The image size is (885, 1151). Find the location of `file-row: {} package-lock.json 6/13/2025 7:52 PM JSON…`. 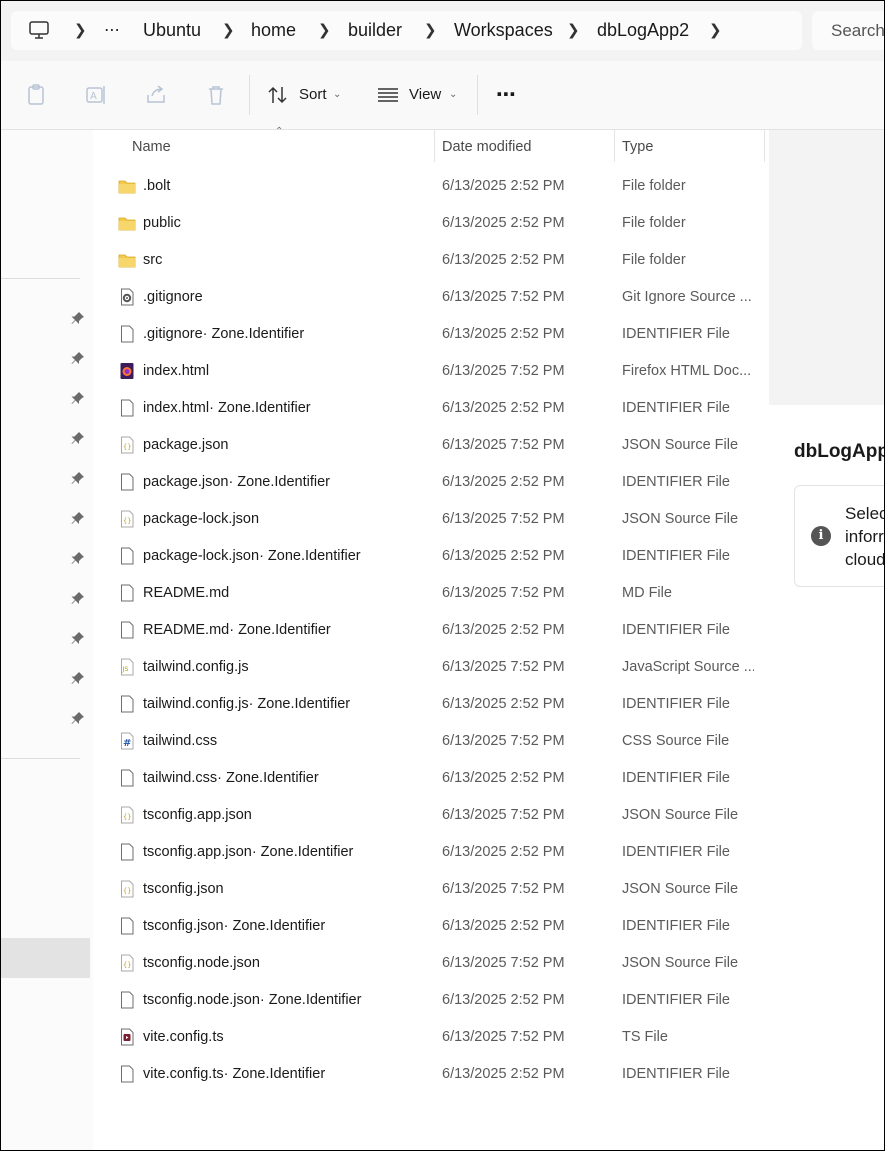

file-row: {} package-lock.json 6/13/2025 7:52 PM JSON… is located at coordinates (431, 519).